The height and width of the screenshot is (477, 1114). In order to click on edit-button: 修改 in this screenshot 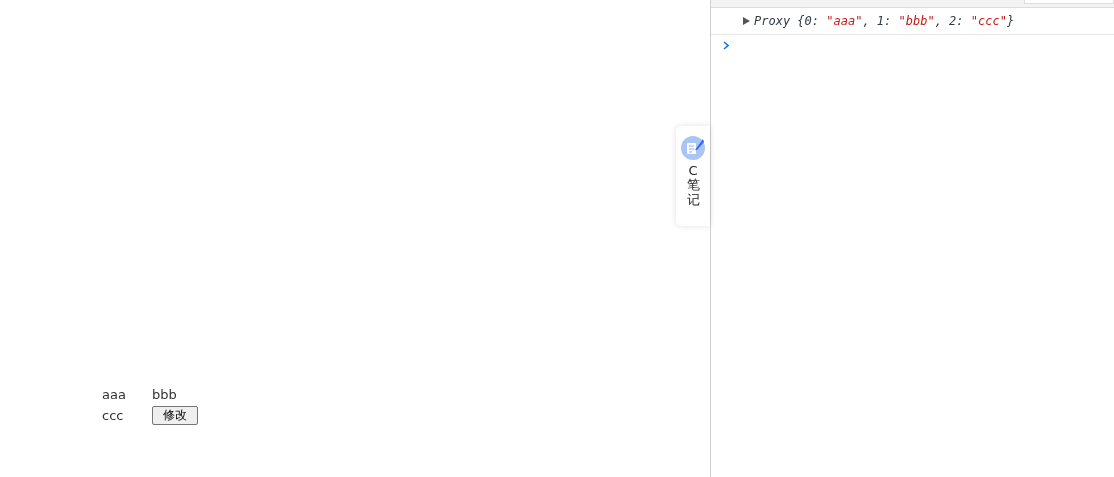, I will do `click(175, 415)`.